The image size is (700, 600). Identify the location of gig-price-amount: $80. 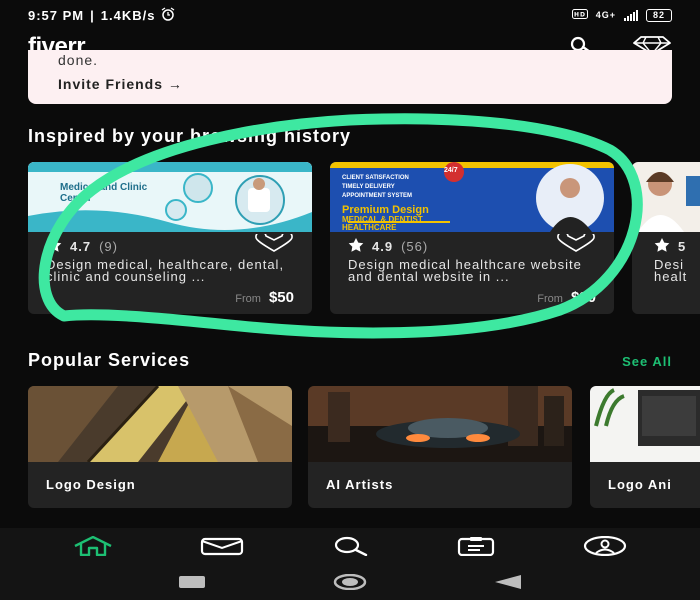
(583, 297).